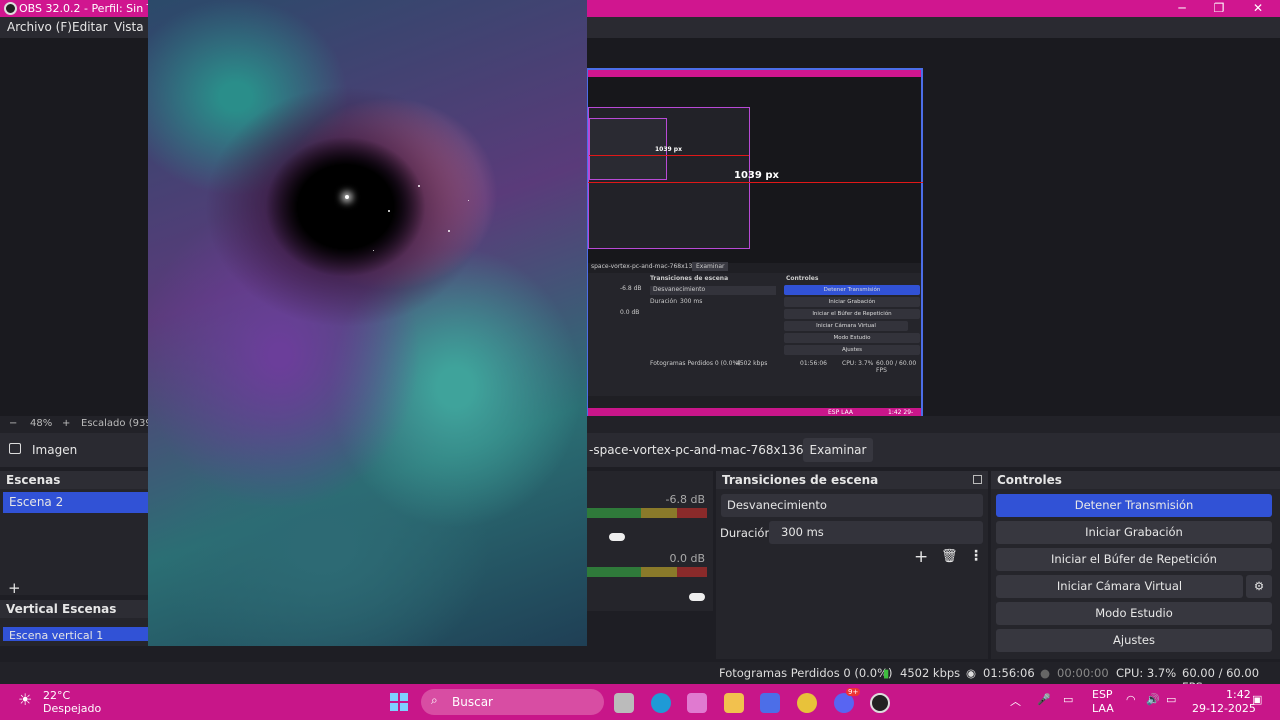 This screenshot has height=720, width=1280. I want to click on start-recording-button: Iniciar Grabación, so click(1134, 532).